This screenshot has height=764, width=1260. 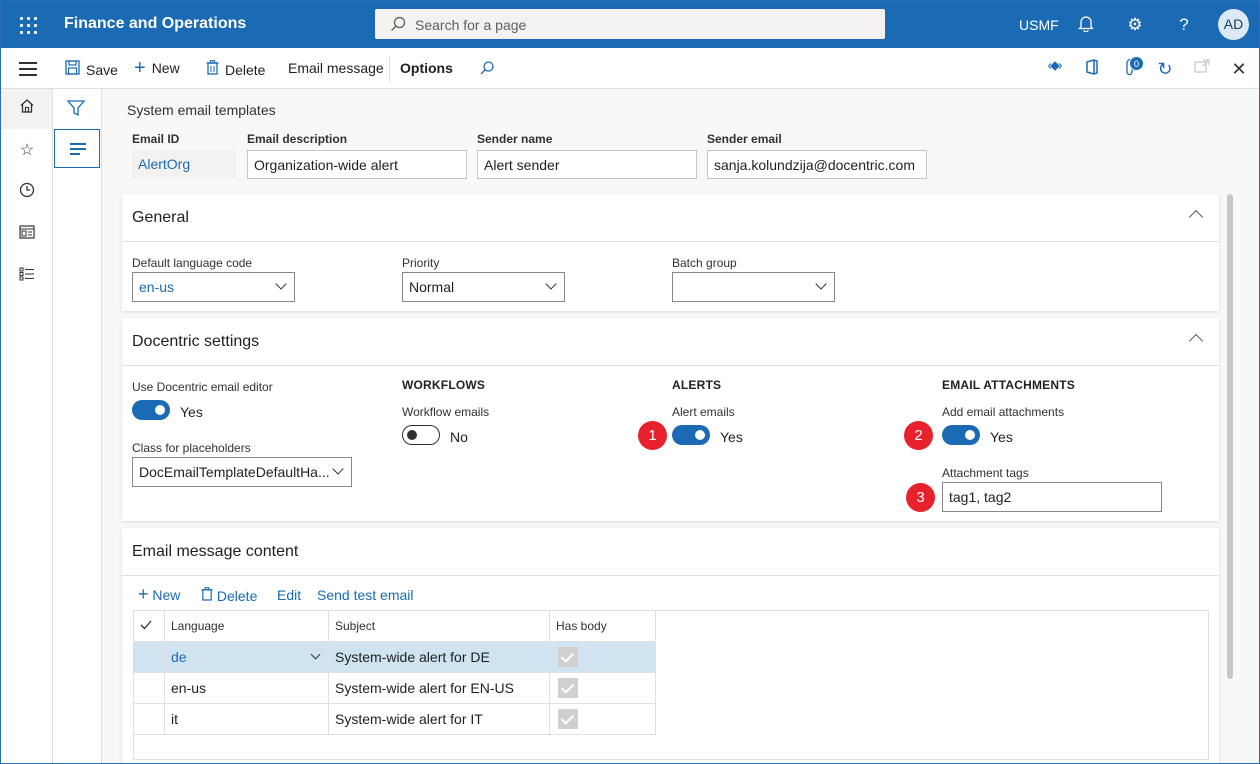 What do you see at coordinates (336, 68) in the screenshot?
I see `email-message-button: Email message` at bounding box center [336, 68].